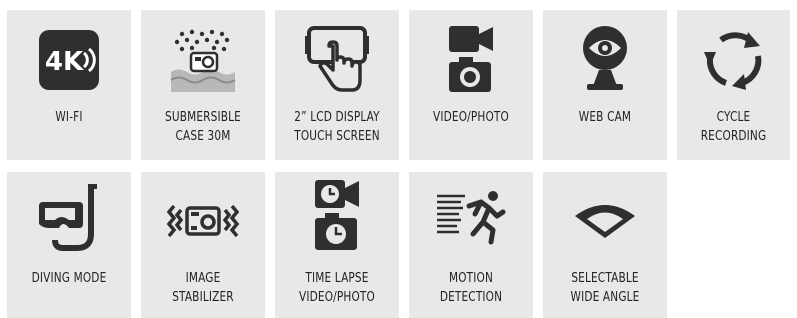 The height and width of the screenshot is (318, 797). I want to click on feature-tile-webcam: WEB CAM, so click(605, 85).